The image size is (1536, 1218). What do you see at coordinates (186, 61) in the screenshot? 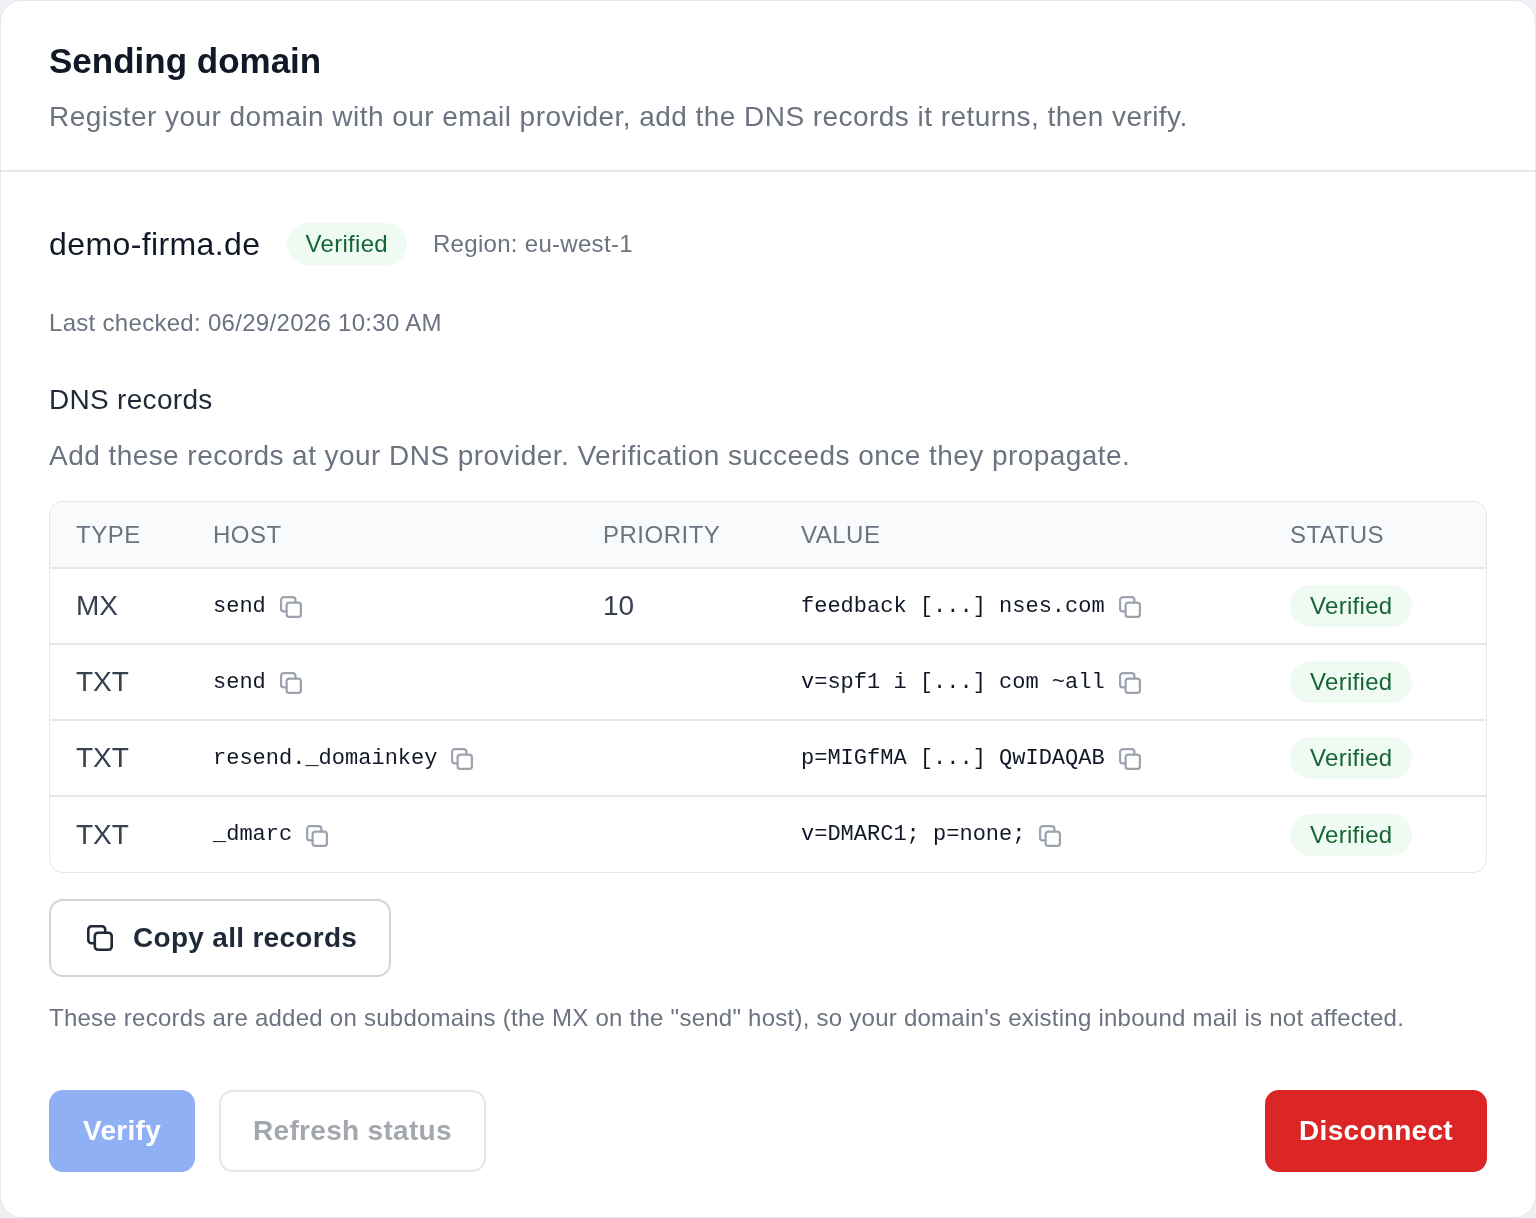
I see `section-title: Sending domain` at bounding box center [186, 61].